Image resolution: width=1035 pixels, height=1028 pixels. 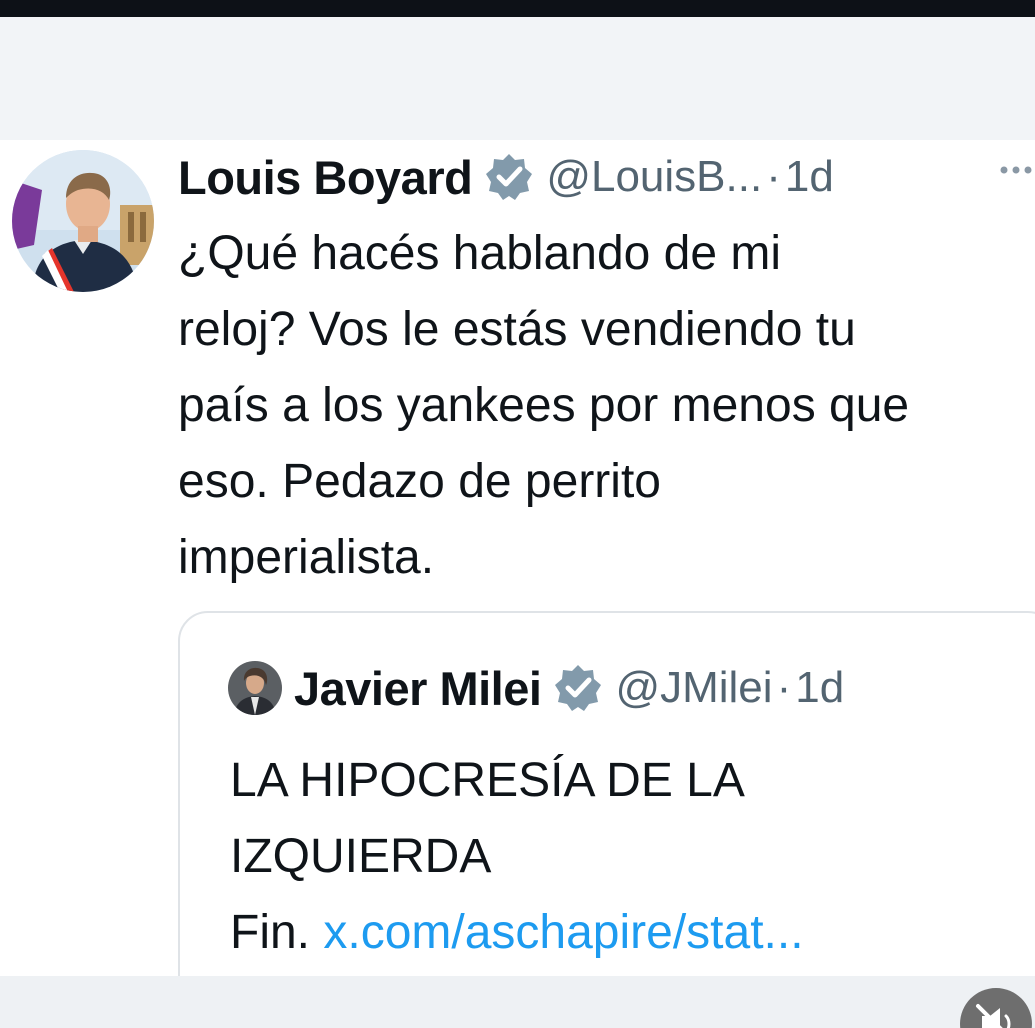 I want to click on top-spacer, so click(x=517, y=78).